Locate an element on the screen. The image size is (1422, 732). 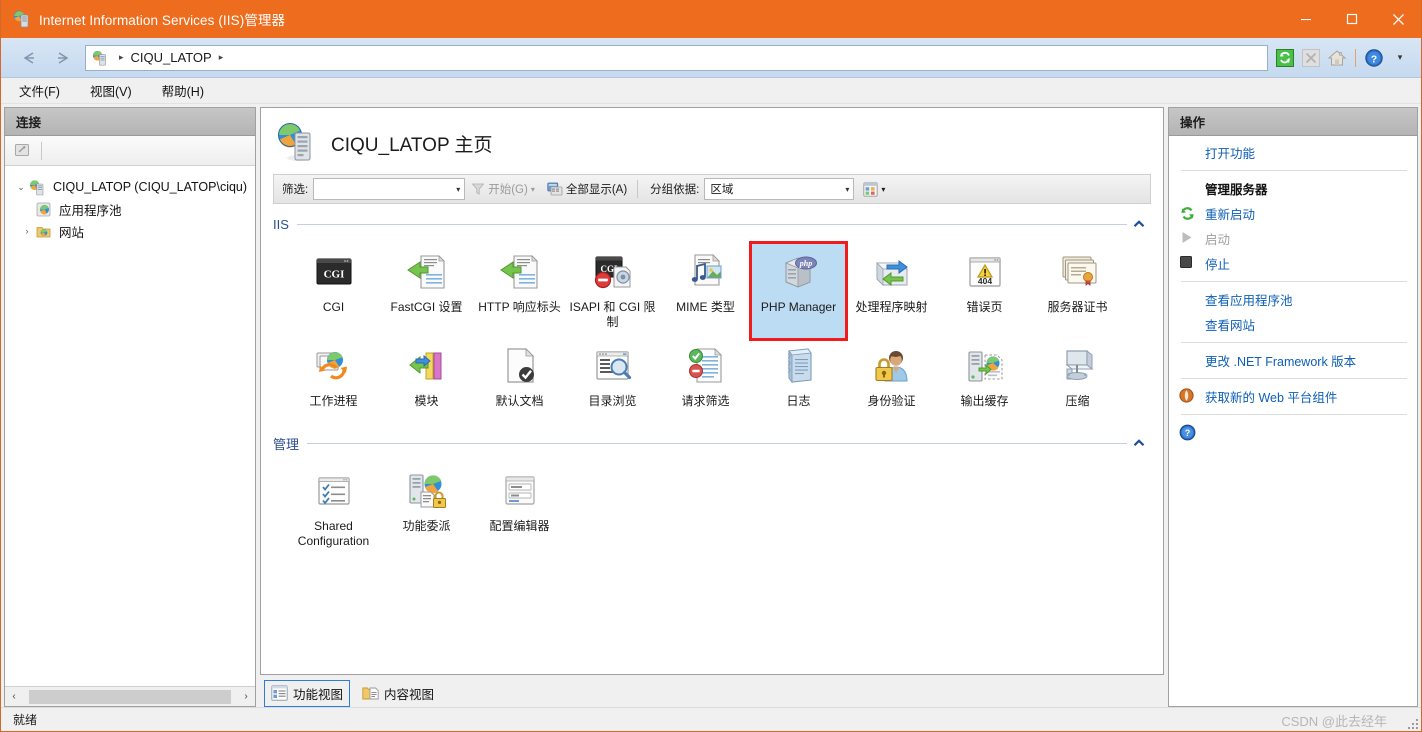
feature-authentication: 身份验证 is located at coordinates (891, 377).